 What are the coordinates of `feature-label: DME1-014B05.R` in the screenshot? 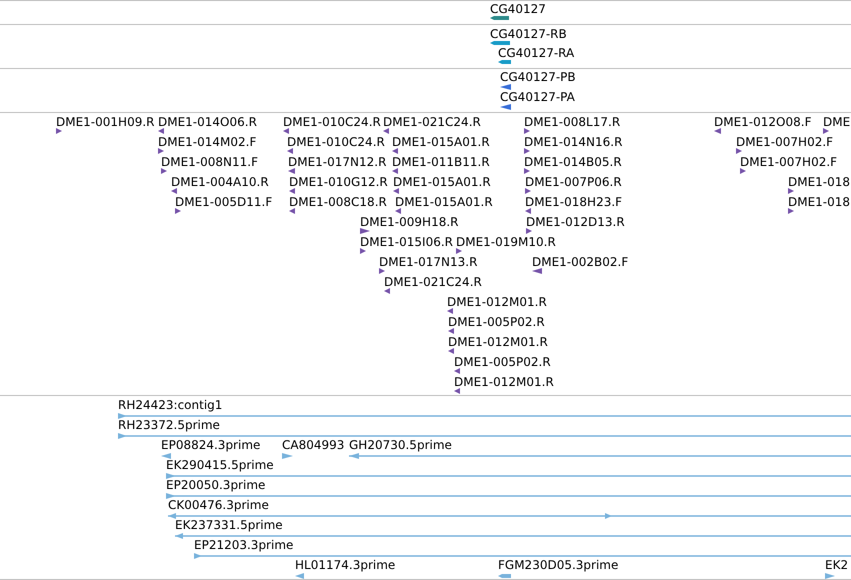 It's located at (573, 162).